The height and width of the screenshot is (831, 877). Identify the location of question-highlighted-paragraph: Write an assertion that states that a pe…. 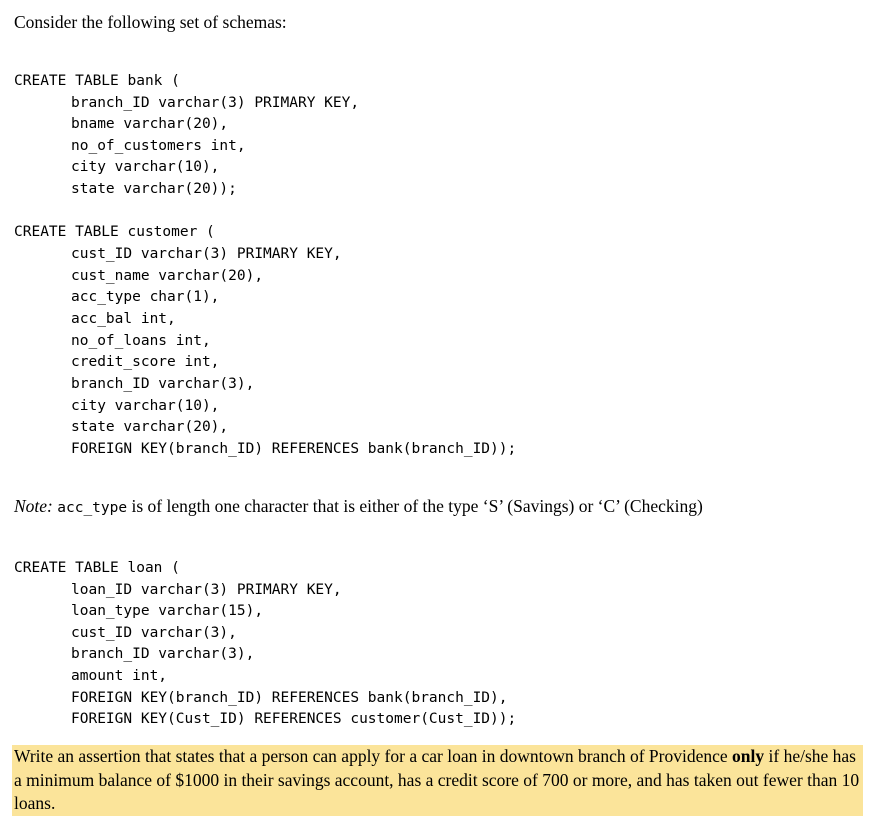
(437, 780).